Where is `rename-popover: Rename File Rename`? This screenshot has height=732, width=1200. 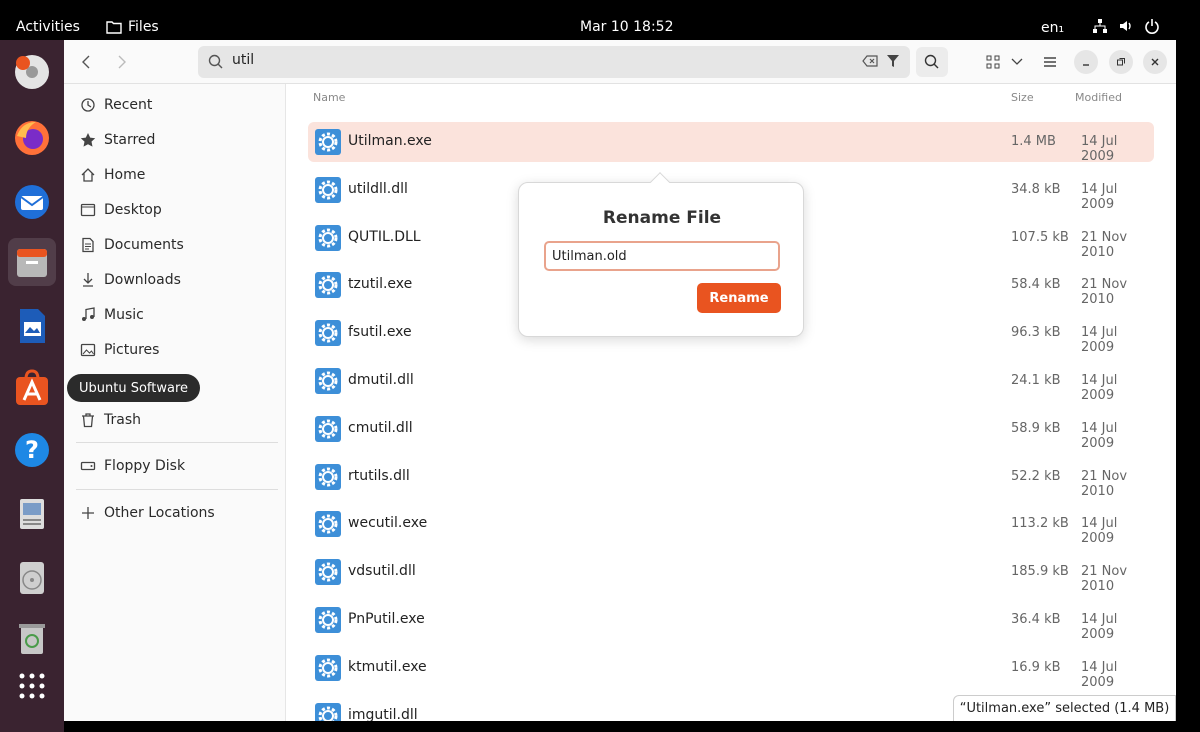
rename-popover: Rename File Rename is located at coordinates (661, 254).